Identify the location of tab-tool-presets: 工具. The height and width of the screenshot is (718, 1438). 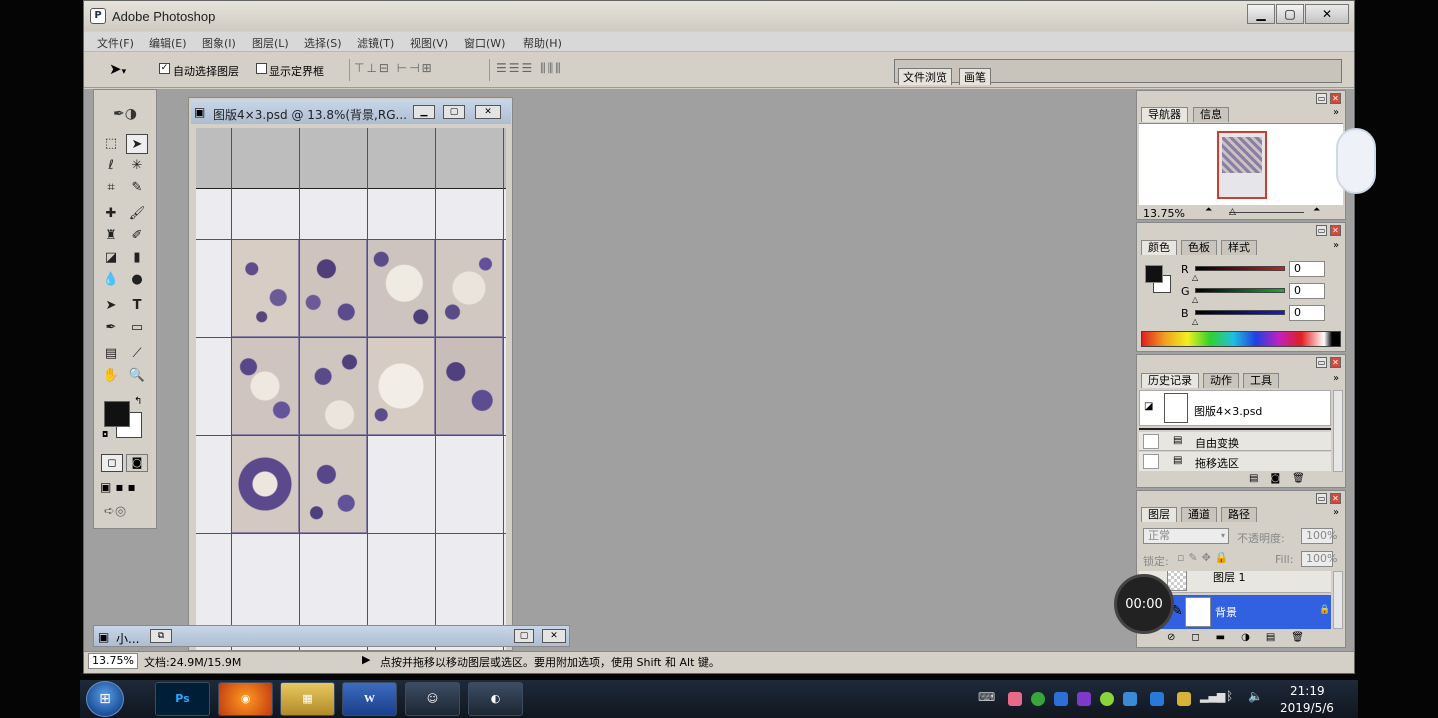
(1261, 380).